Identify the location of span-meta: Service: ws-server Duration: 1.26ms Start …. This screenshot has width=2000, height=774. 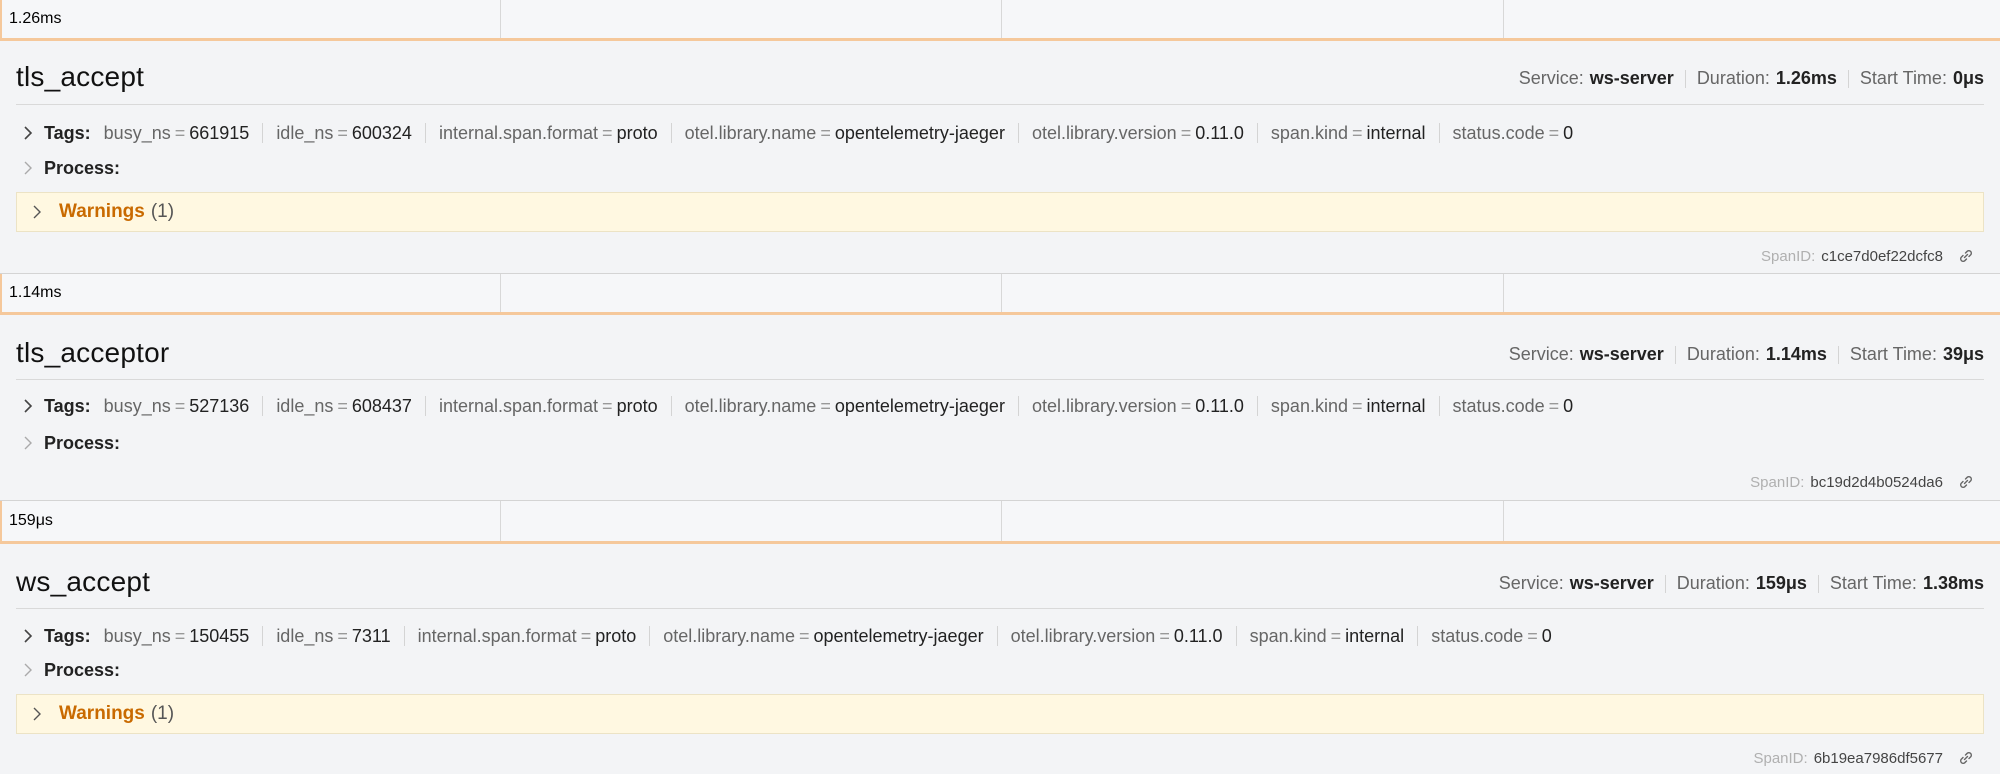
(1751, 78).